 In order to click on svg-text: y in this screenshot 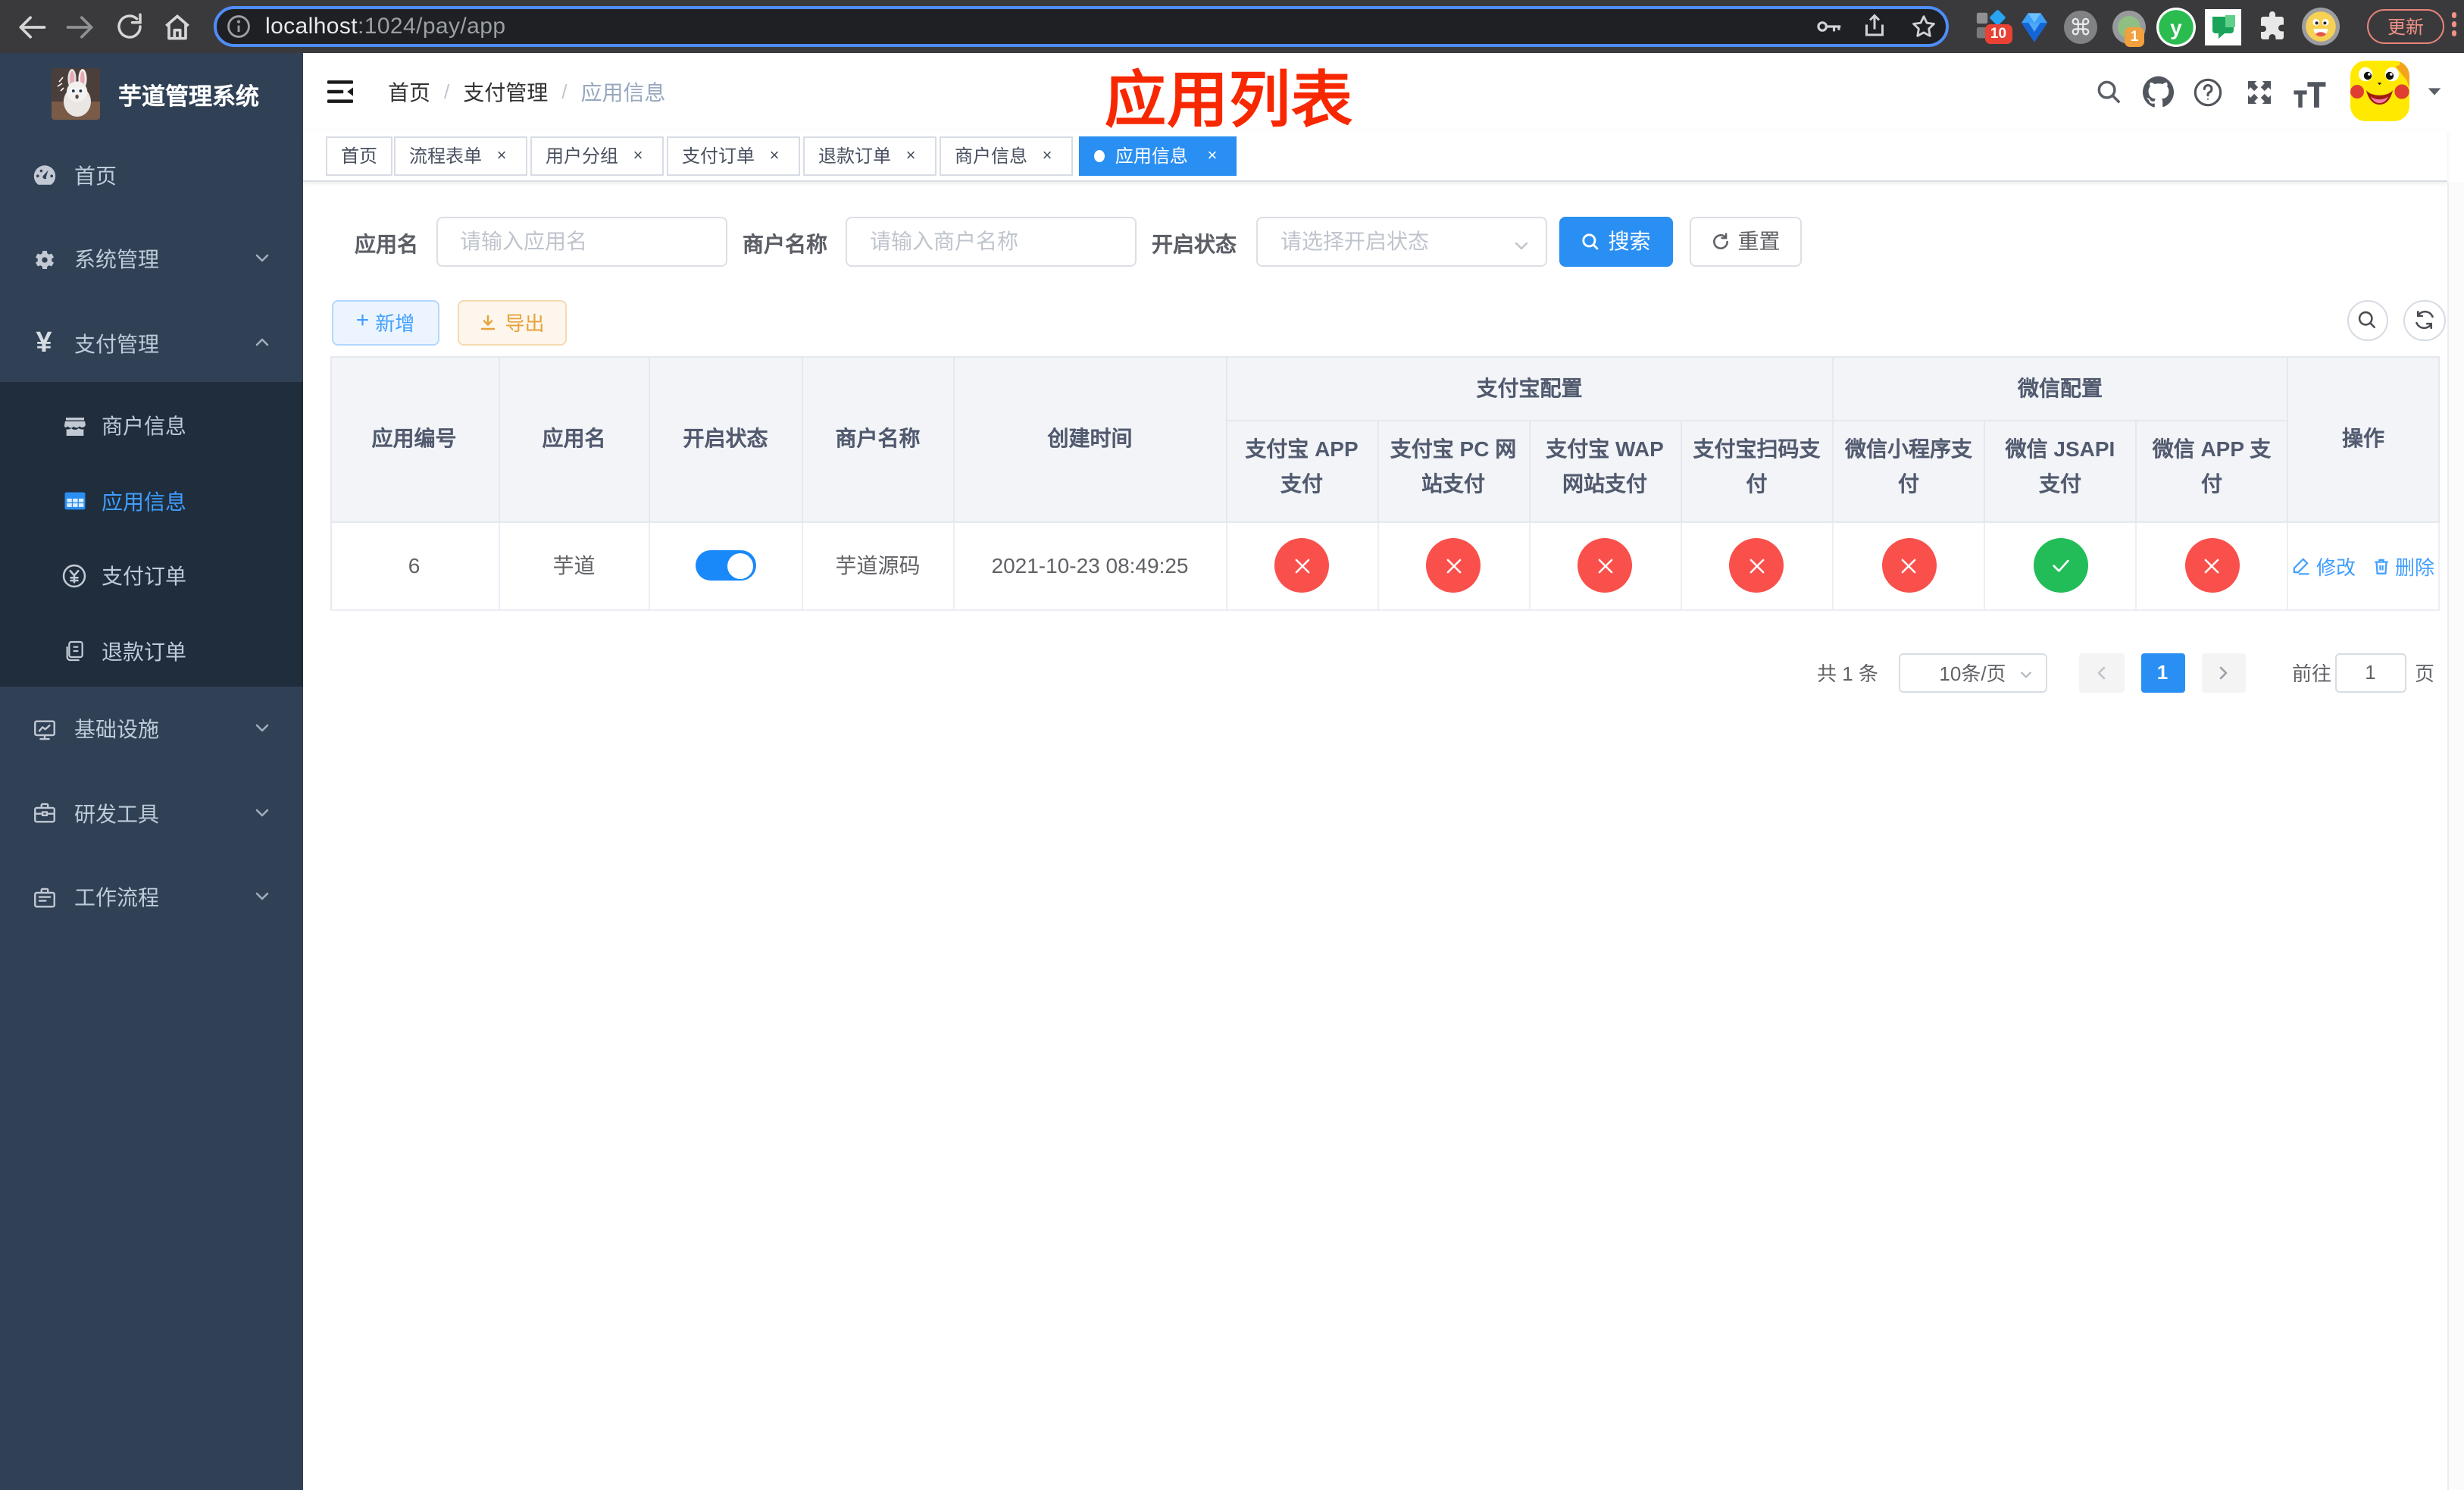, I will do `click(2176, 27)`.